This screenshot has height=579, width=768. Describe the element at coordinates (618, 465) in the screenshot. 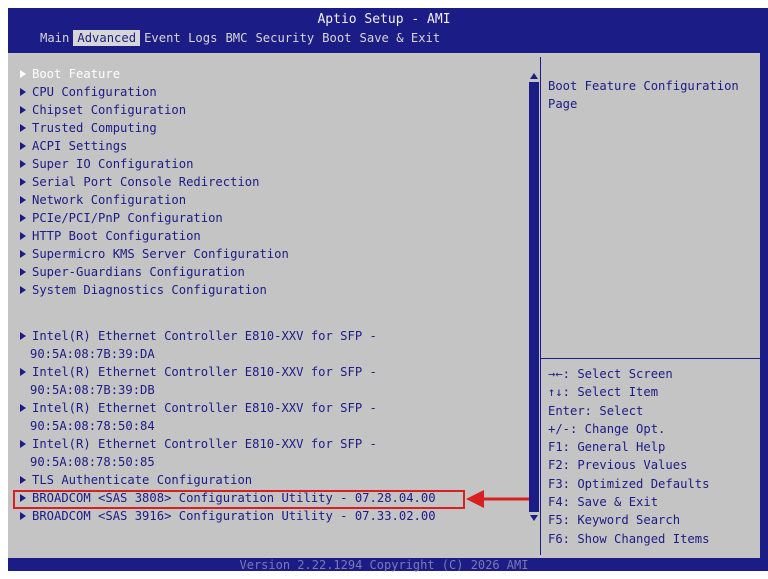

I see `key-hint: F2: Previous Values` at that location.